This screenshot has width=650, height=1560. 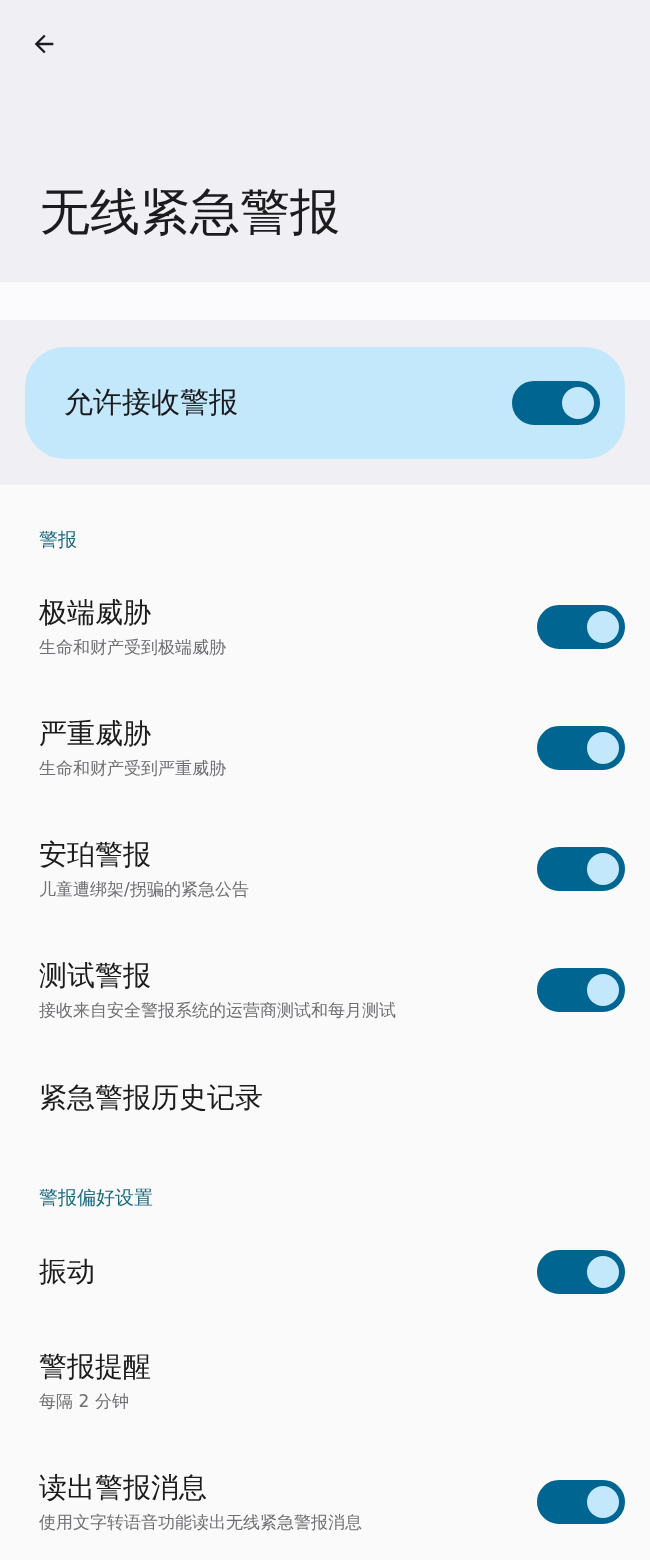 I want to click on section-heading: 警报, so click(x=58, y=539).